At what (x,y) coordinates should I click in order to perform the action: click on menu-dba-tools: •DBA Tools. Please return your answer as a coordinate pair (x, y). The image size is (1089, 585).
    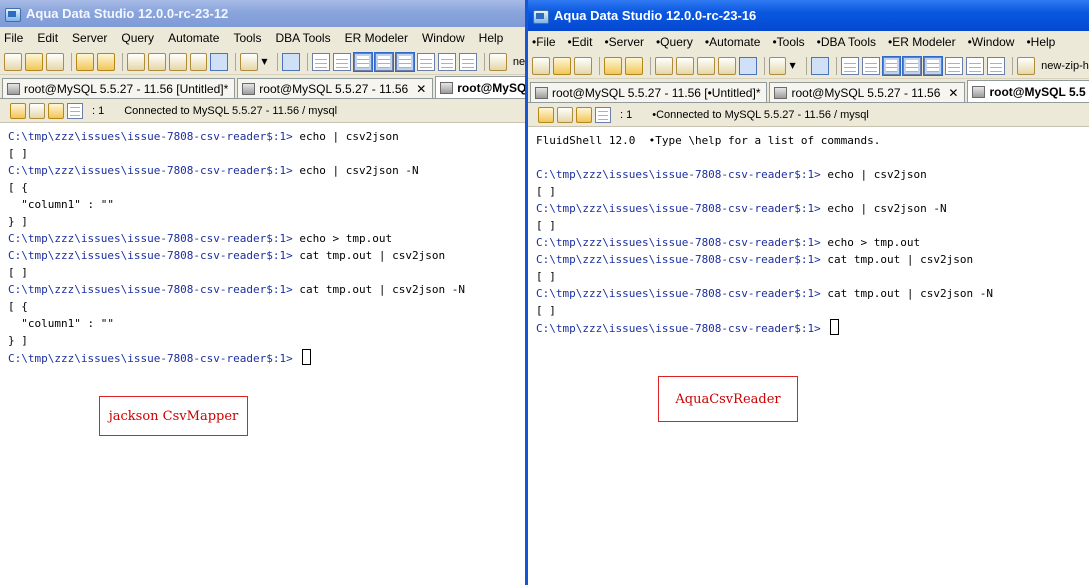
    Looking at the image, I should click on (846, 42).